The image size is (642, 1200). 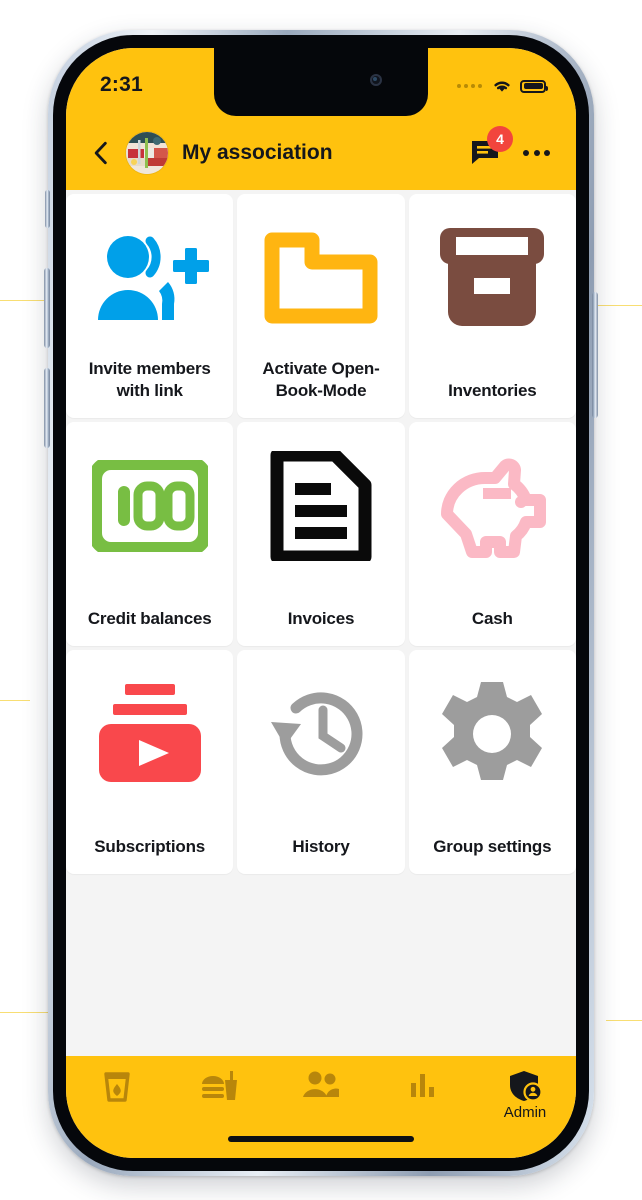 What do you see at coordinates (525, 1112) in the screenshot?
I see `nav-item-label: Admin` at bounding box center [525, 1112].